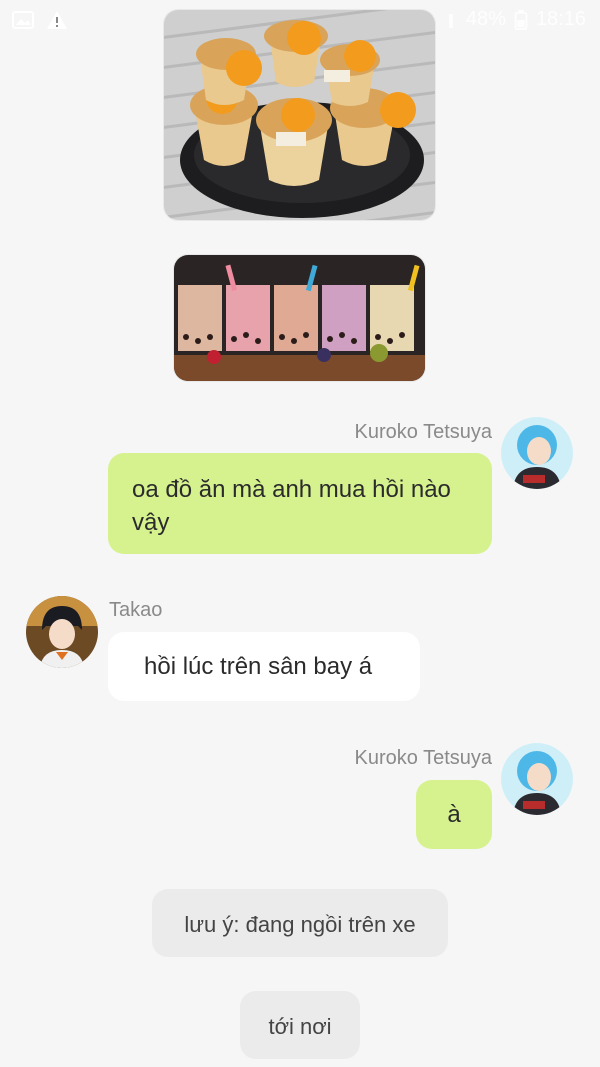 This screenshot has width=600, height=1067. What do you see at coordinates (300, 503) in the screenshot?
I see `message-bubble: oa đồ ăn mà anh mua hồi nào vậy` at bounding box center [300, 503].